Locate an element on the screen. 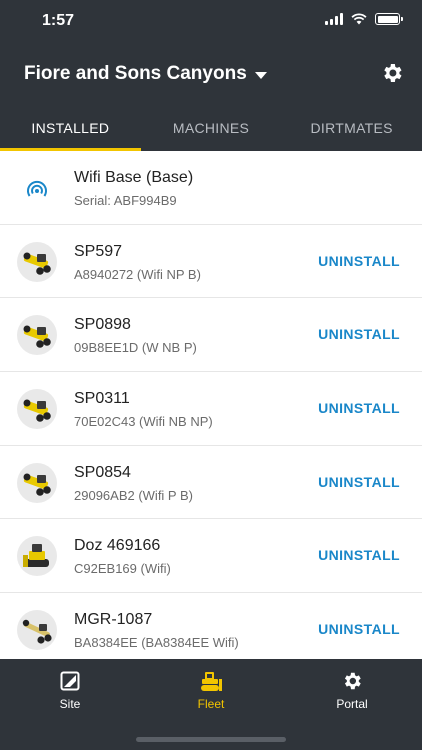 The width and height of the screenshot is (422, 750). list-item: SP0311 70E02C43 (Wifi NB NP) UNINSTALL is located at coordinates (211, 409).